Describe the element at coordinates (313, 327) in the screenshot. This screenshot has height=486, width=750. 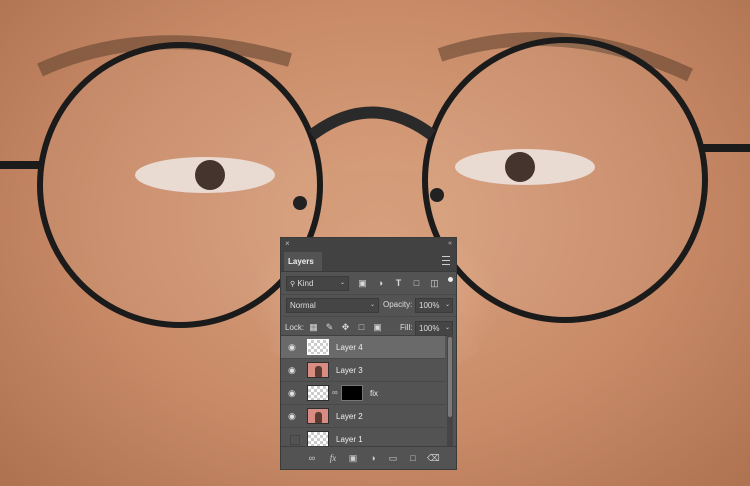
I see `lock-transparent-pixels-icon: ▦` at that location.